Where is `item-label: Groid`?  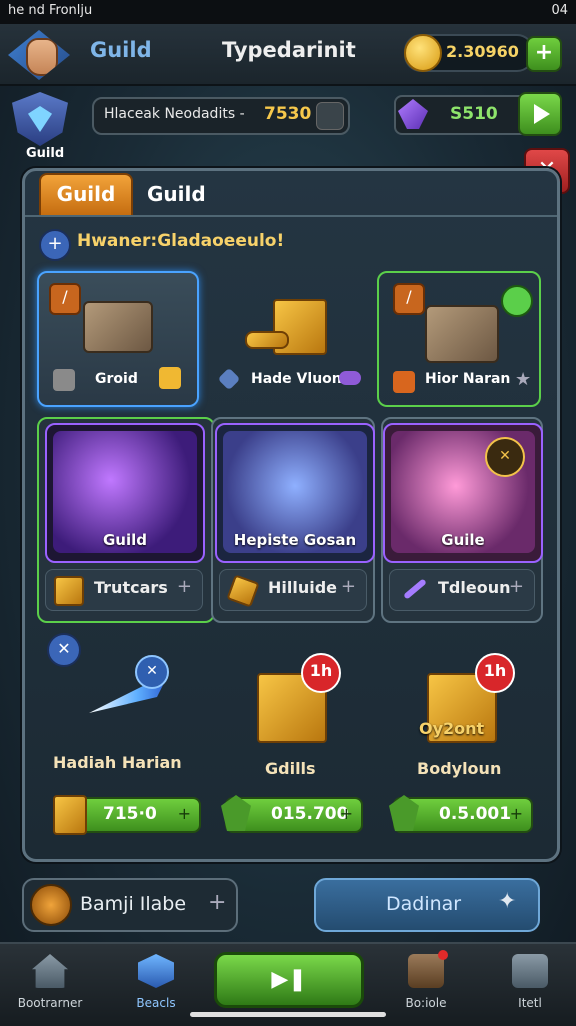
item-label: Groid is located at coordinates (116, 379).